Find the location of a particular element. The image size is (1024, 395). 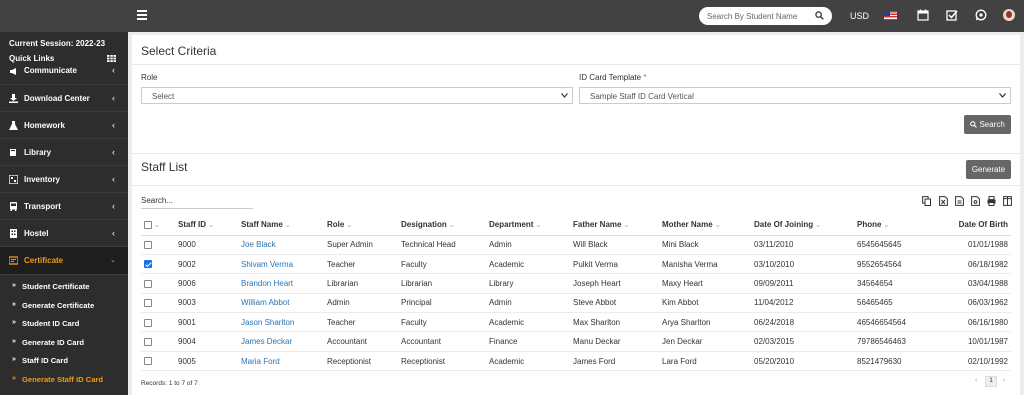

cell-name: William Abbot is located at coordinates (281, 303).